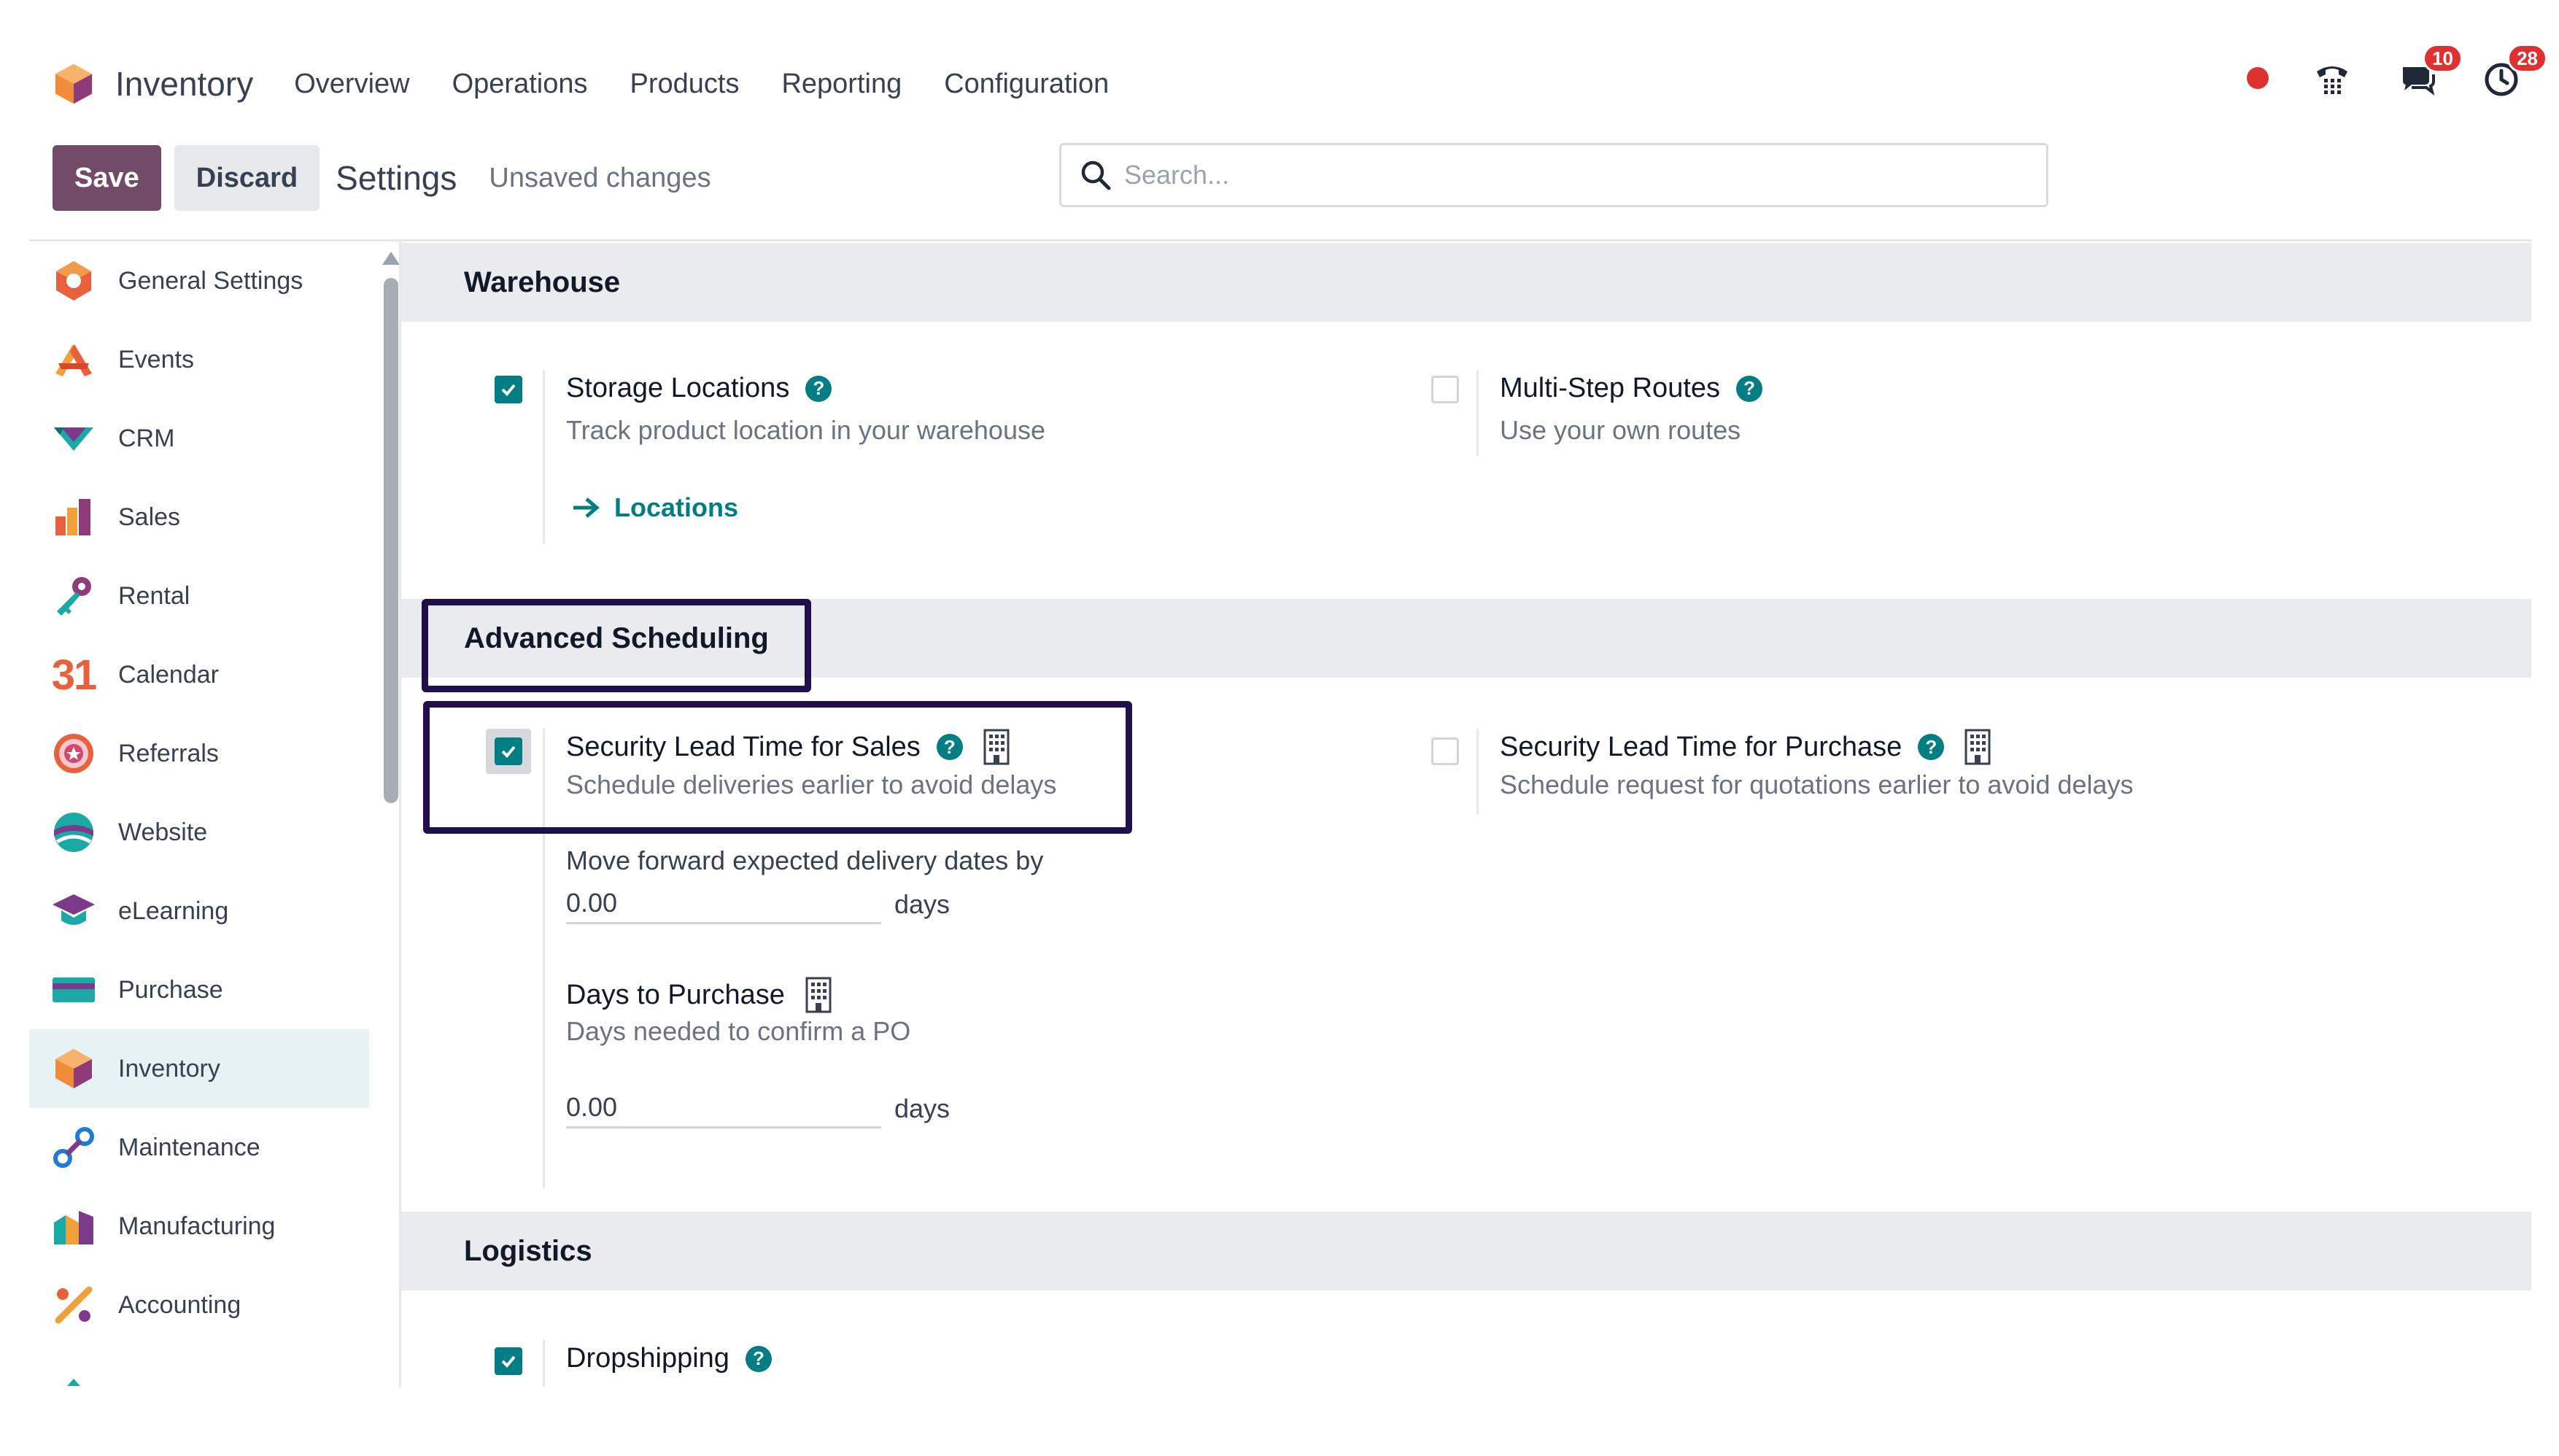 The width and height of the screenshot is (2559, 1456). What do you see at coordinates (73, 1068) in the screenshot?
I see `inventory-icon` at bounding box center [73, 1068].